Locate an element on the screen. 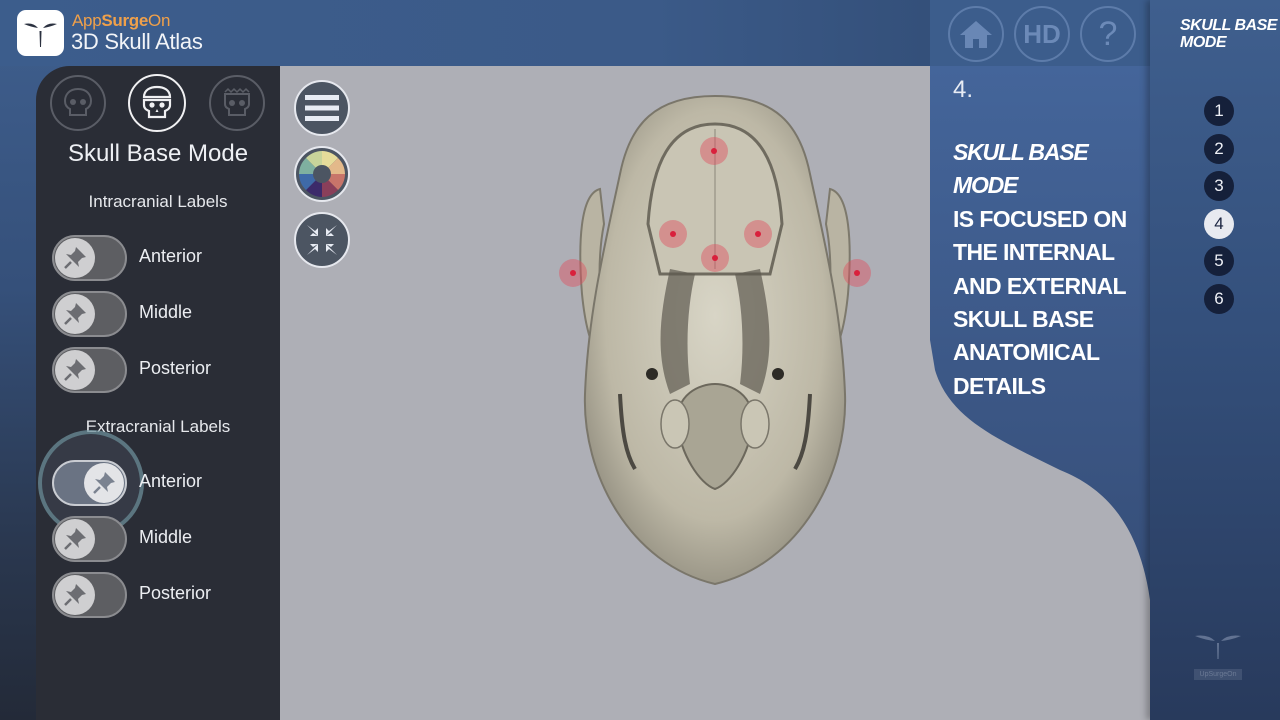 This screenshot has height=720, width=1280. reset-view-button is located at coordinates (322, 240).